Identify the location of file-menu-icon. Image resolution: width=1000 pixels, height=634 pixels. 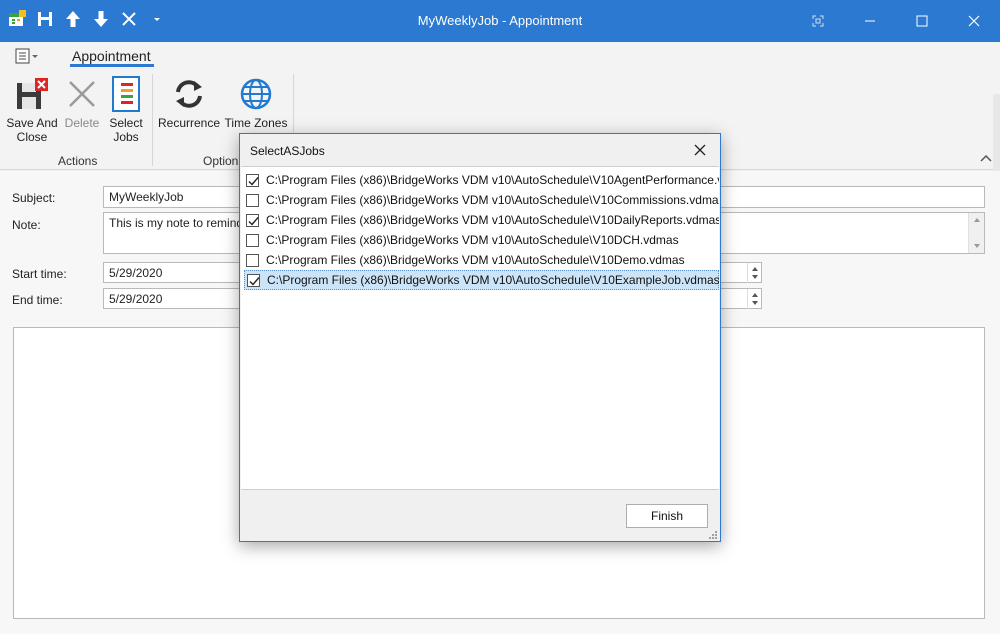
(27, 56).